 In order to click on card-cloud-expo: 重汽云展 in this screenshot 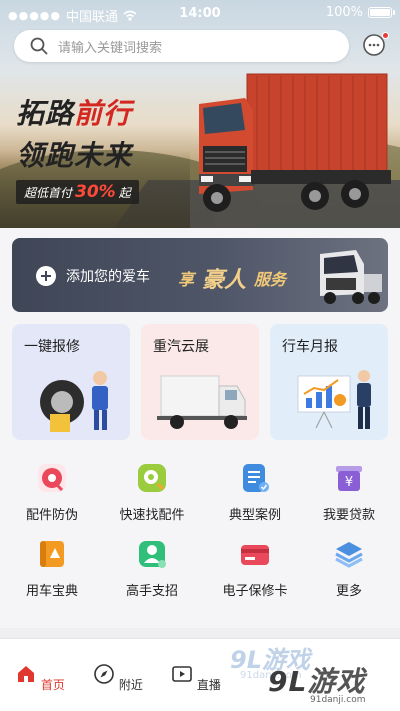, I will do `click(200, 382)`.